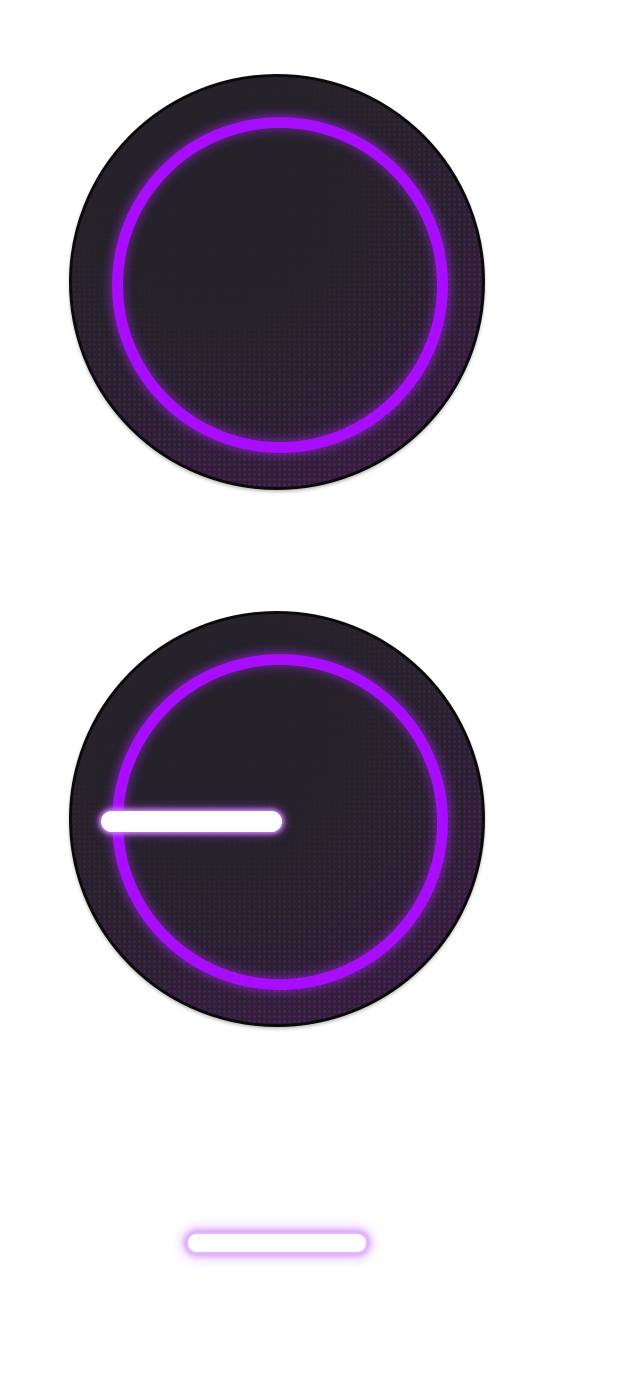 This screenshot has width=642, height=1375. Describe the element at coordinates (280, 285) in the screenshot. I see `knob-glow-ring` at that location.